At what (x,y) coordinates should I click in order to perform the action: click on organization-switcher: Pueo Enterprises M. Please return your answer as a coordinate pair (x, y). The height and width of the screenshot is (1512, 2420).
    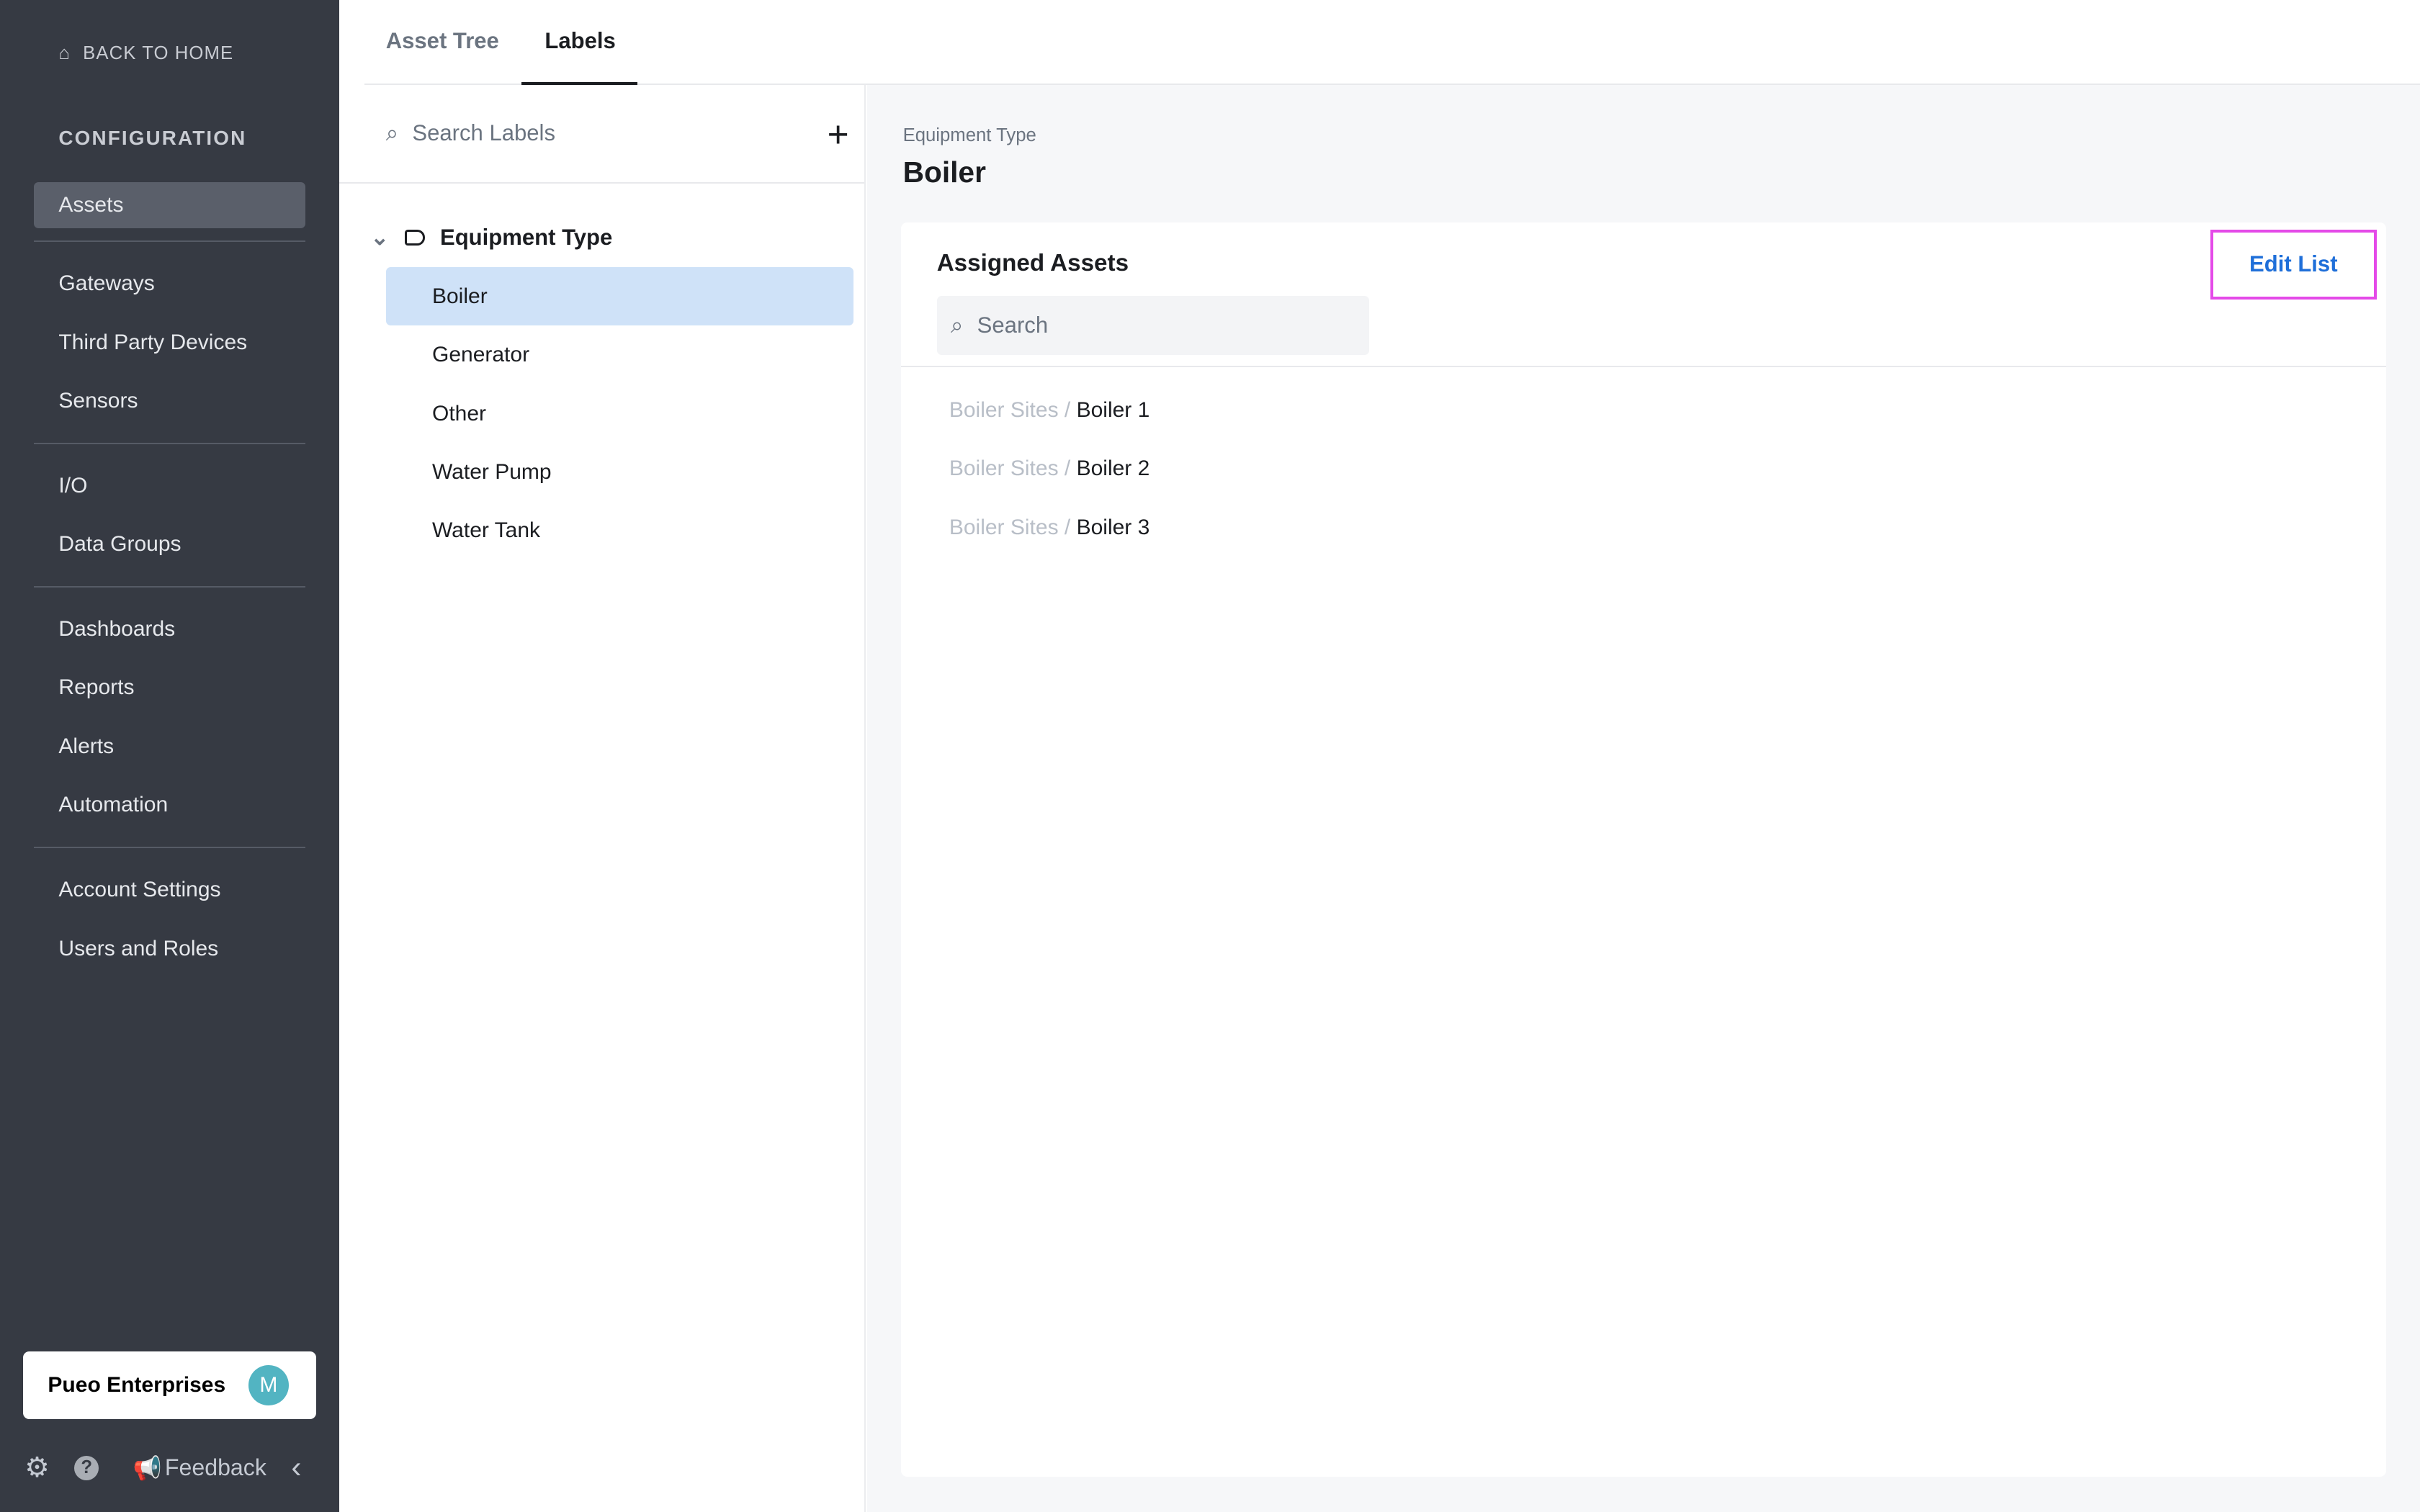
    Looking at the image, I should click on (170, 1385).